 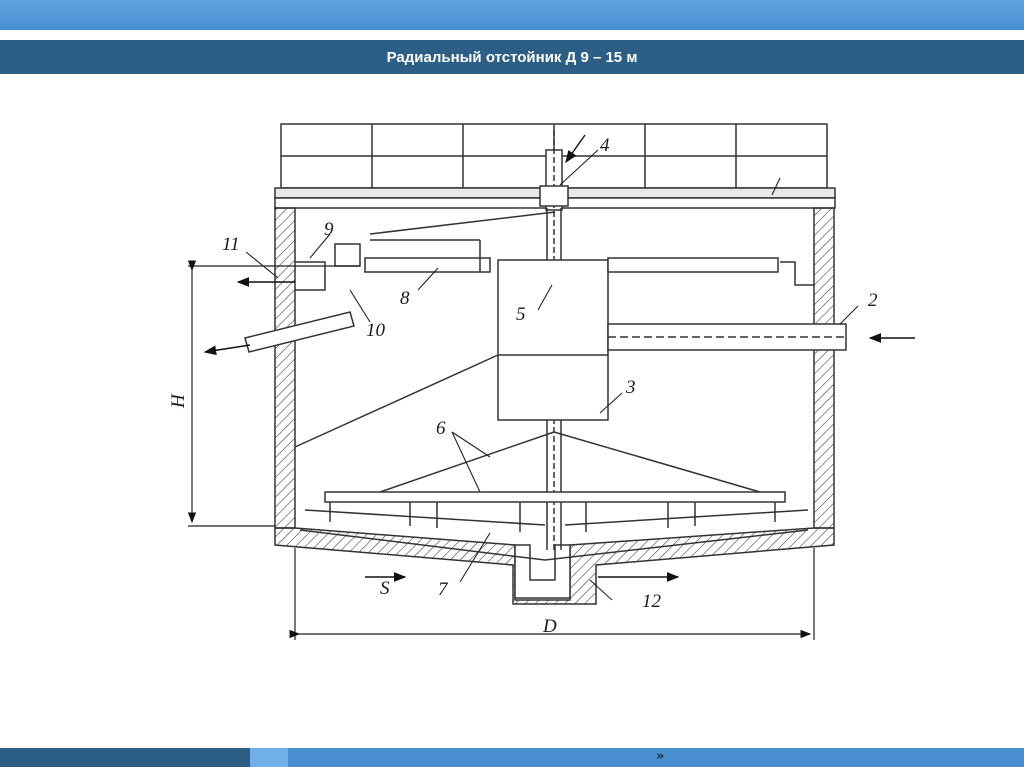 I want to click on slide-title: Радиальный отстойник Д 9 – 15 м, so click(x=512, y=57).